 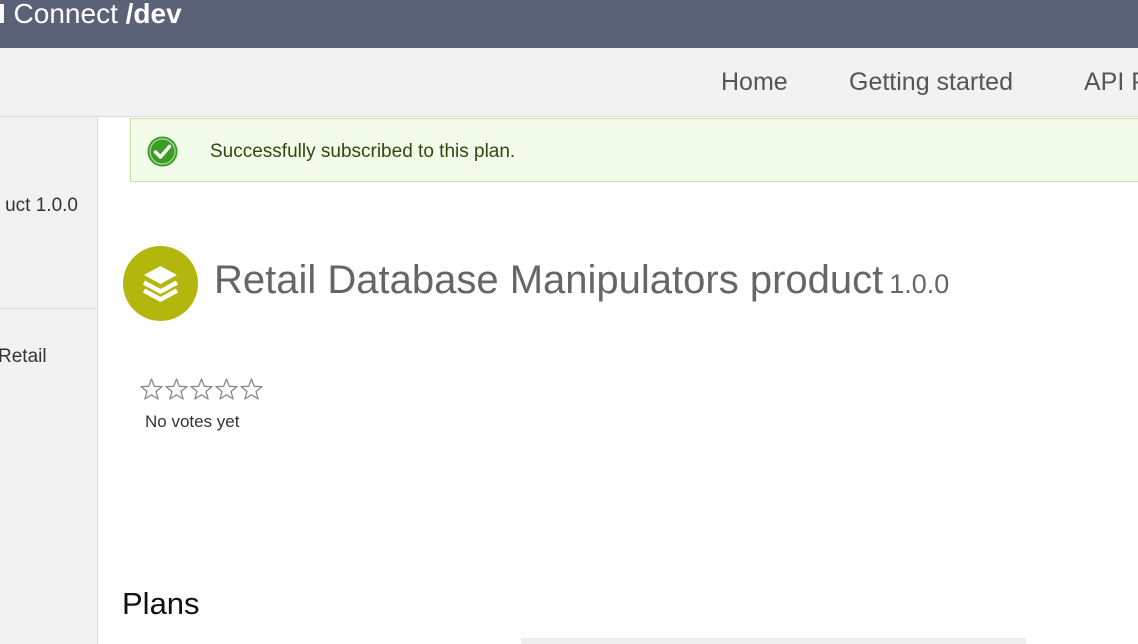 I want to click on stack-layers-icon, so click(x=160, y=283).